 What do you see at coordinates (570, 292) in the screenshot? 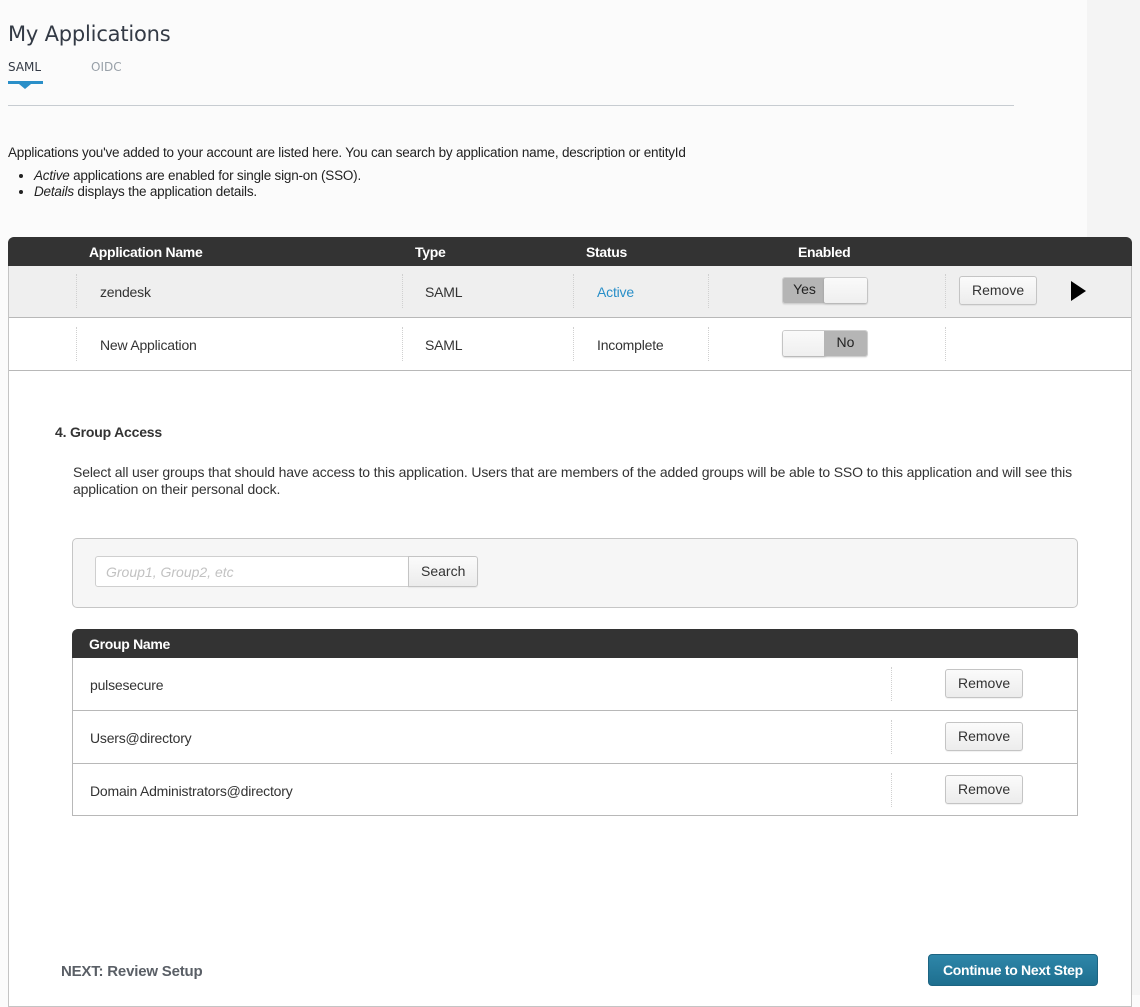
I see `application-row-zendesk: zendesk SAML Active Yes Remove` at bounding box center [570, 292].